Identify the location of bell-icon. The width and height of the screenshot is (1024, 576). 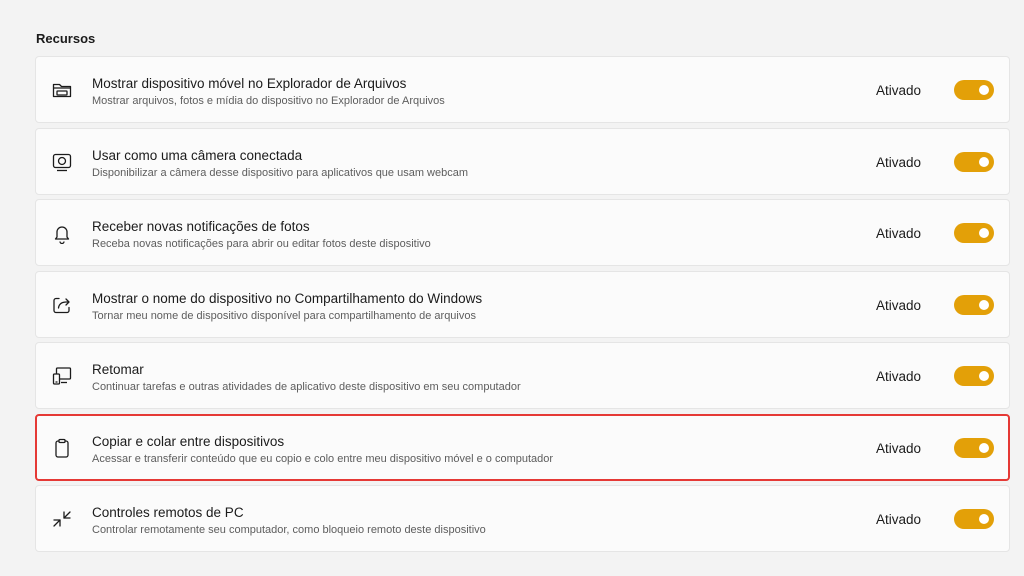
(62, 233).